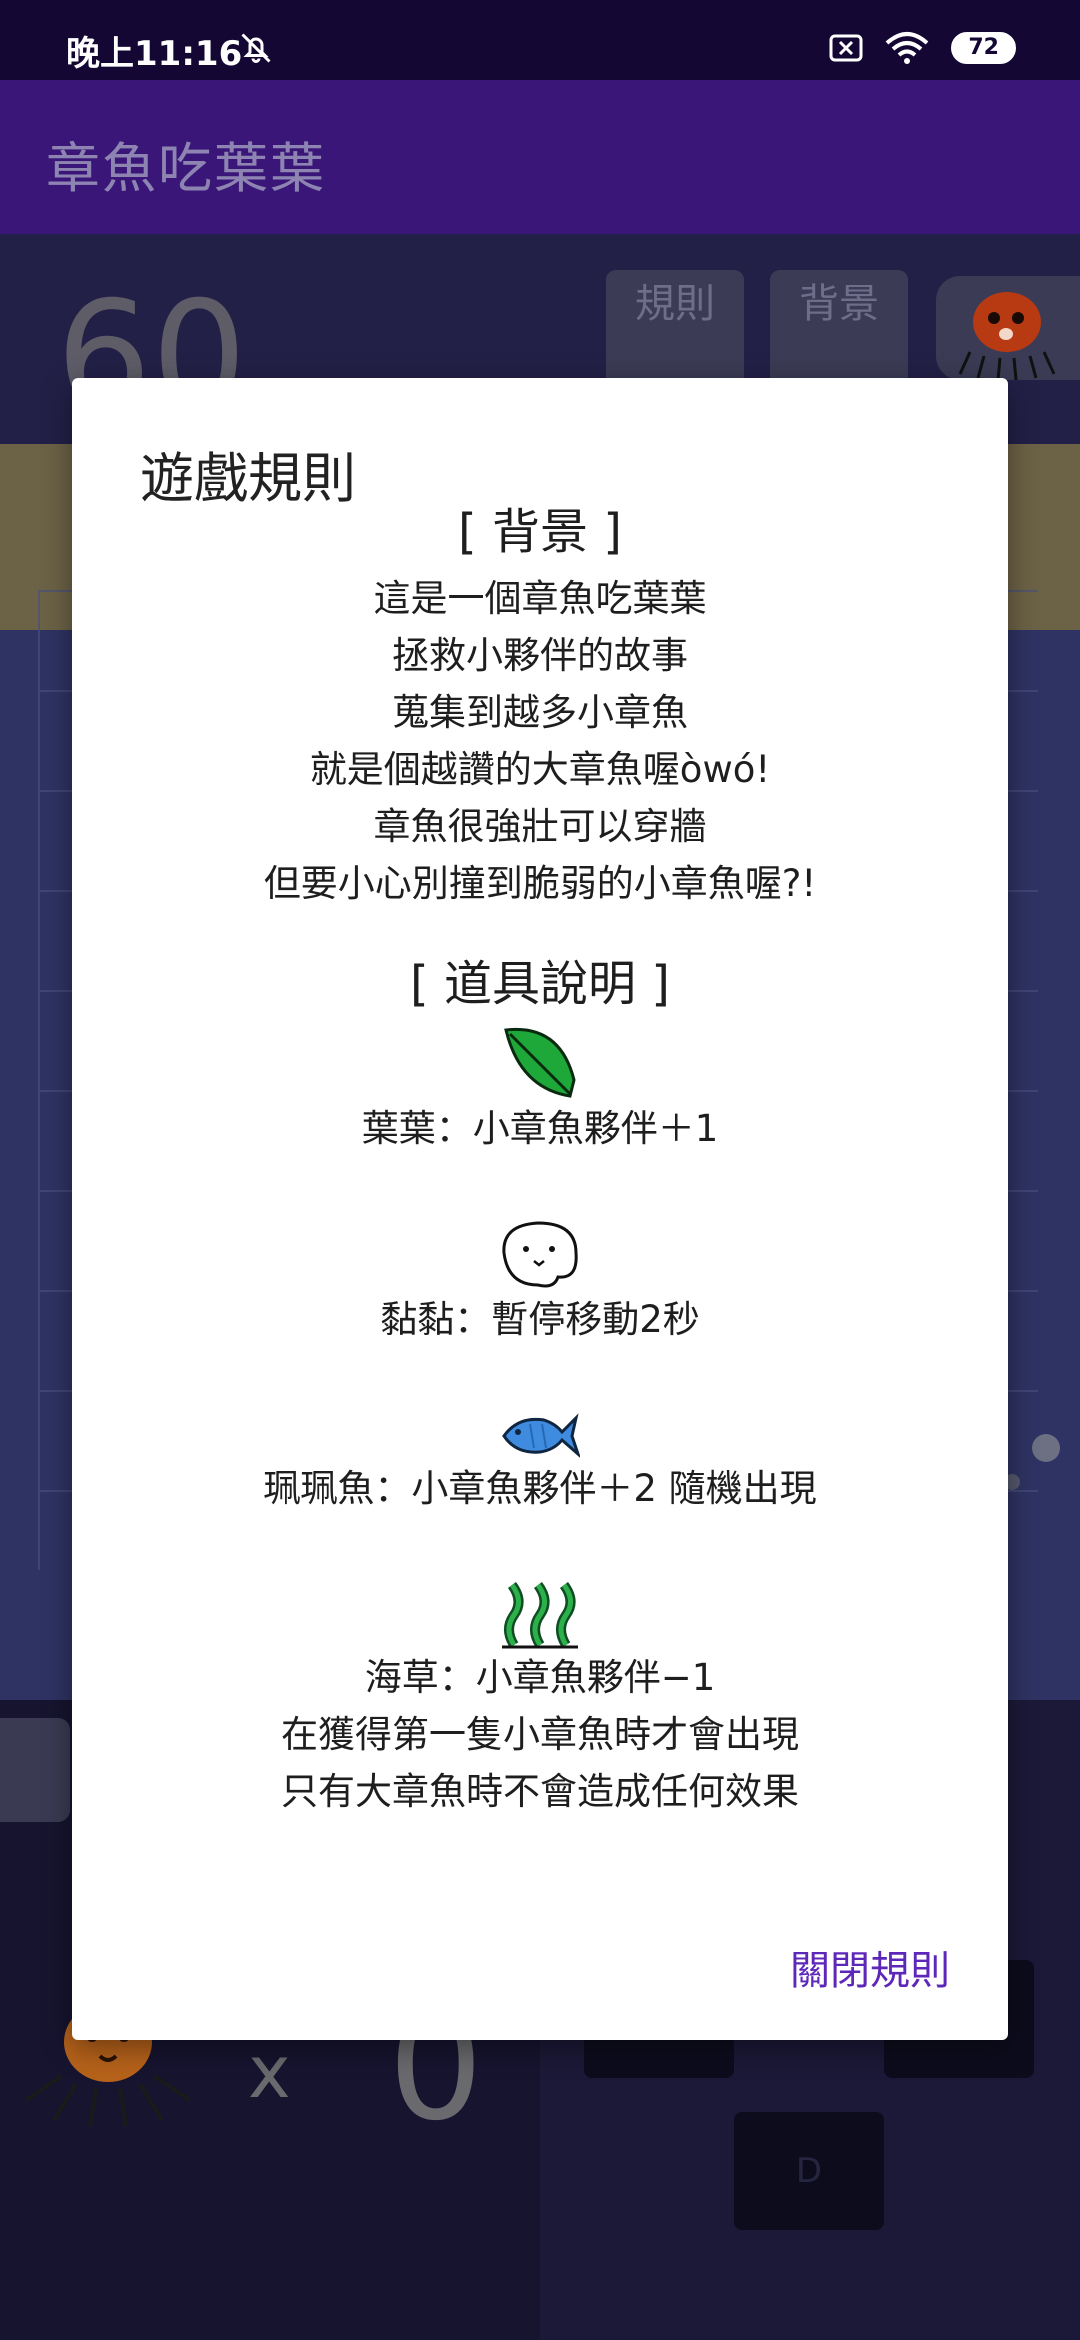 The image size is (1080, 2340). I want to click on close-rules-button: 關閉規則, so click(870, 1967).